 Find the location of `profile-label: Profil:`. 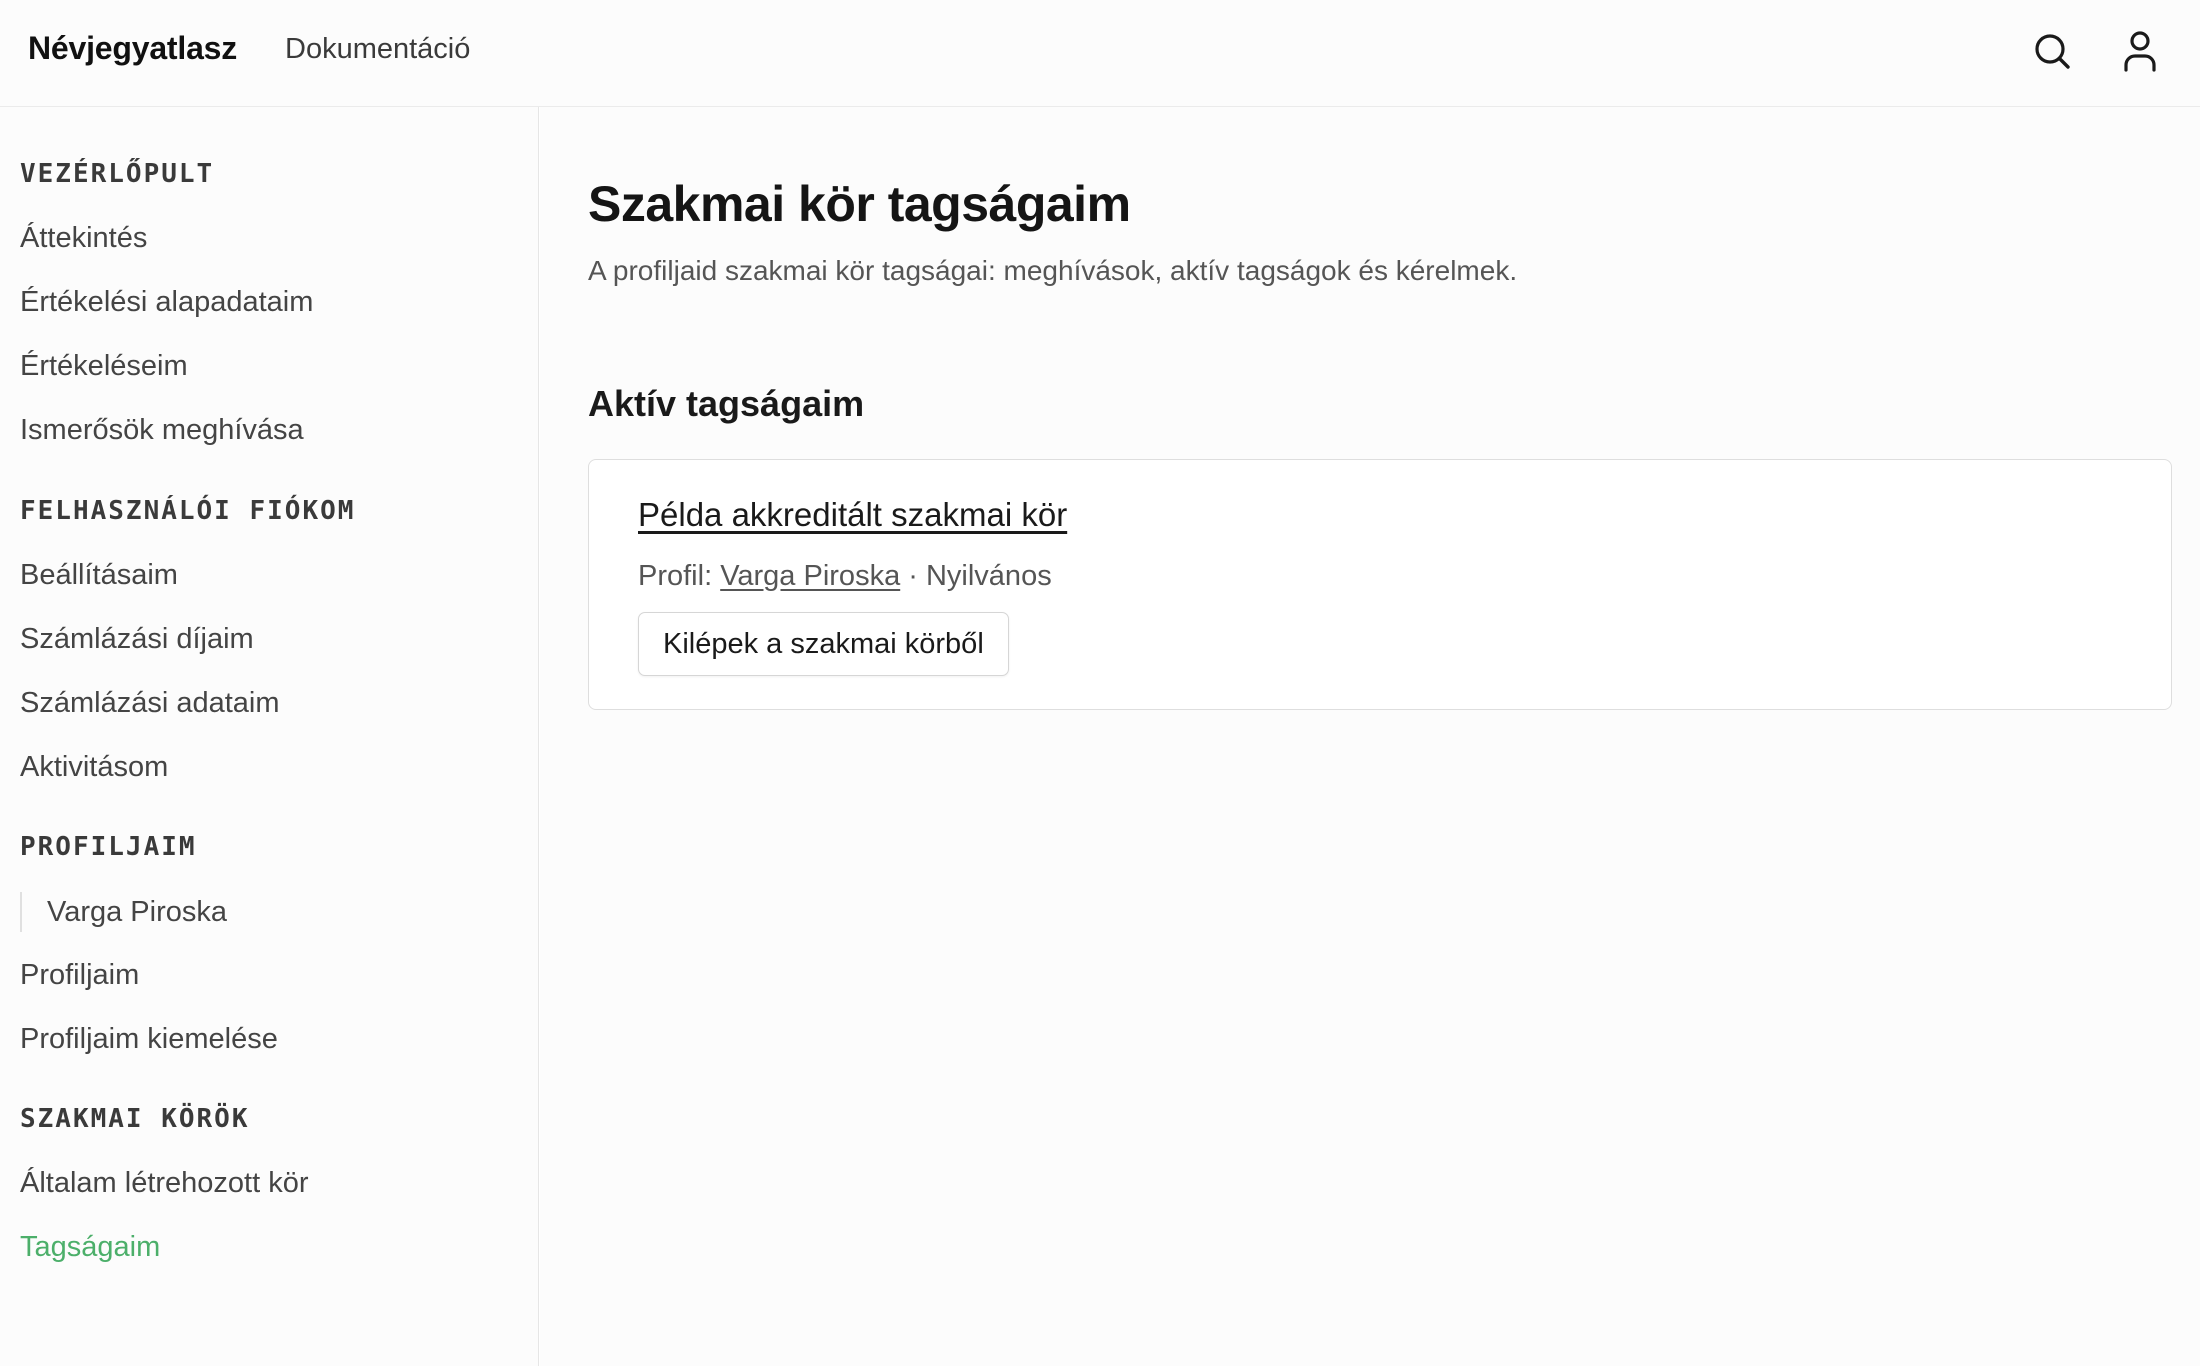

profile-label: Profil: is located at coordinates (675, 576).